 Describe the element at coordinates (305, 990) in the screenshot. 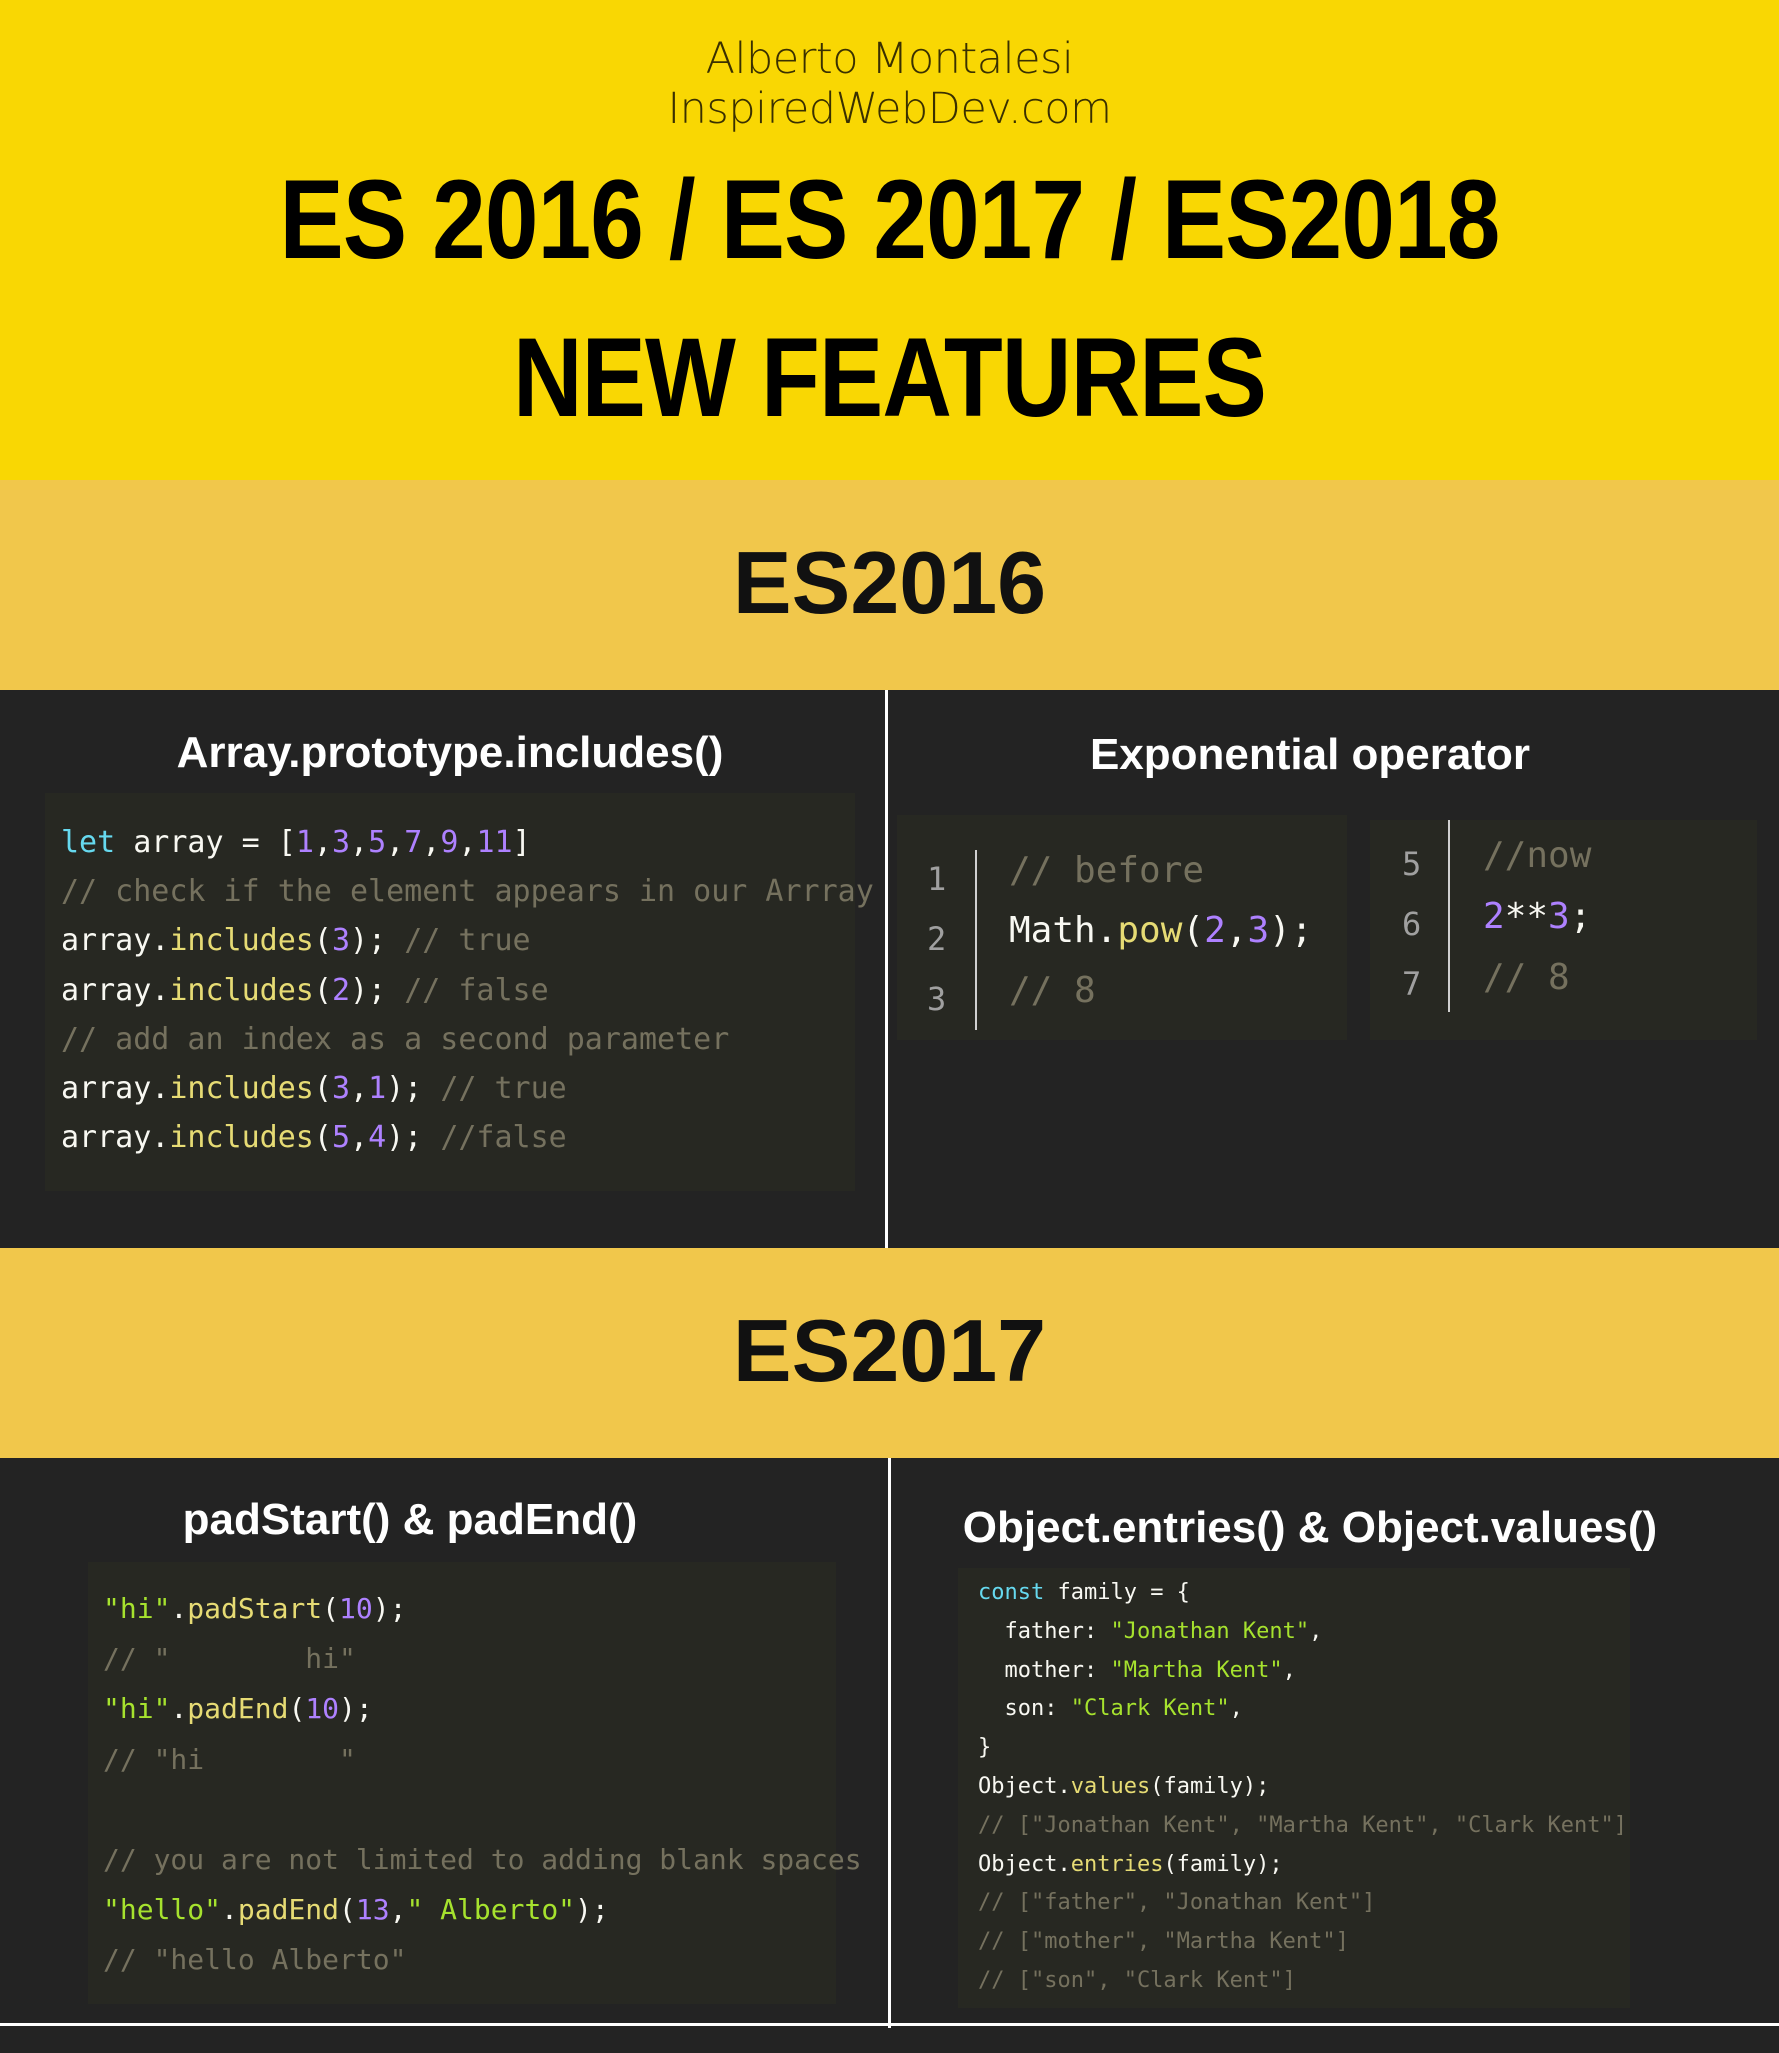

I see `code-line: array.includes(2); // false` at that location.